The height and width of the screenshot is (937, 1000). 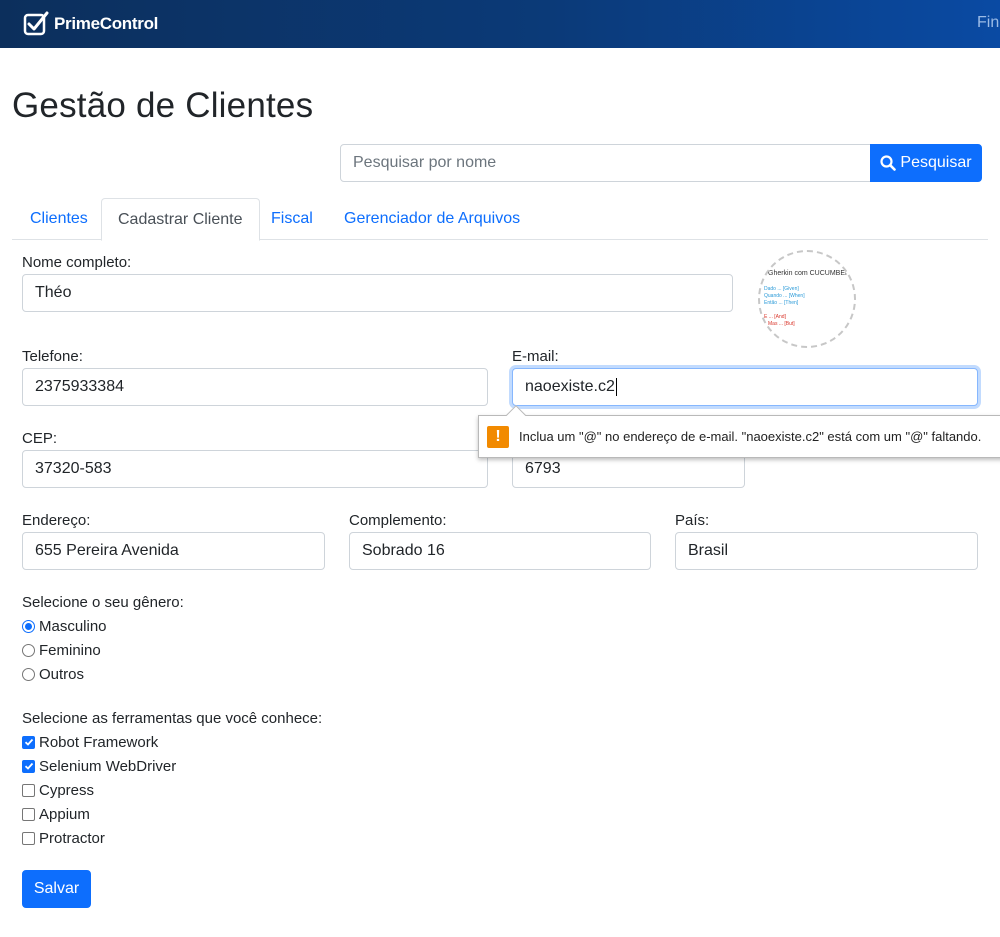 I want to click on brand-logo: PrimeControl, so click(x=90, y=24).